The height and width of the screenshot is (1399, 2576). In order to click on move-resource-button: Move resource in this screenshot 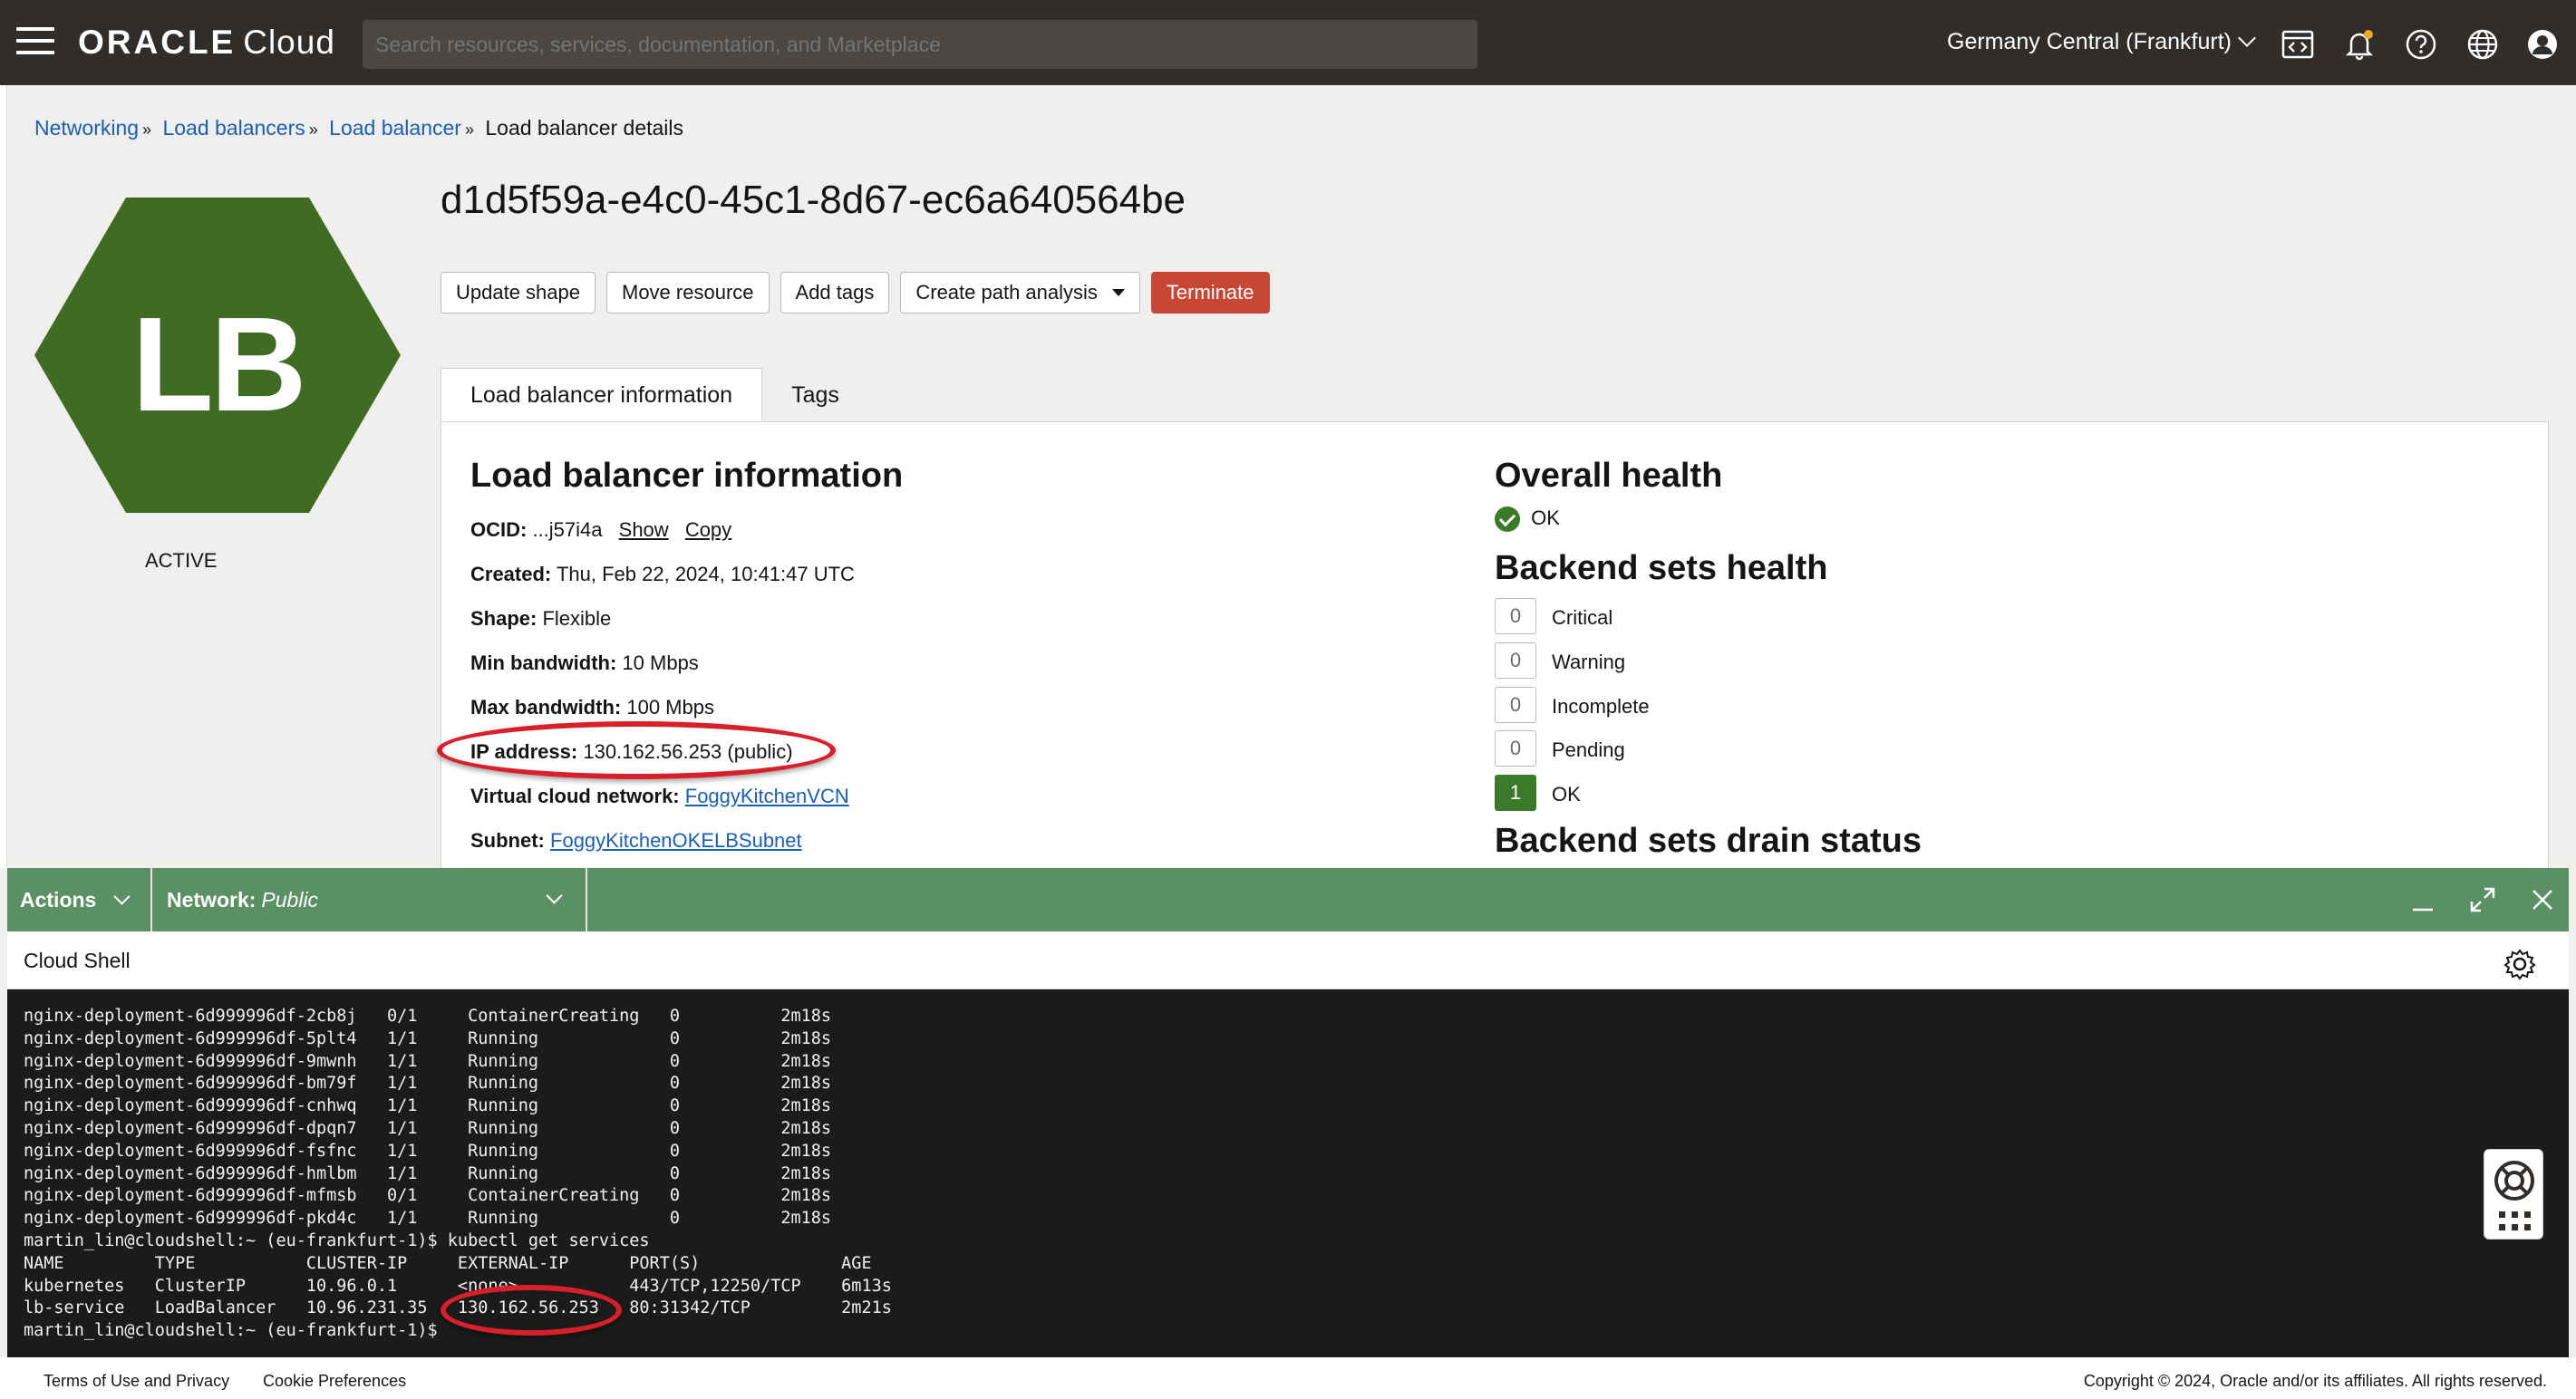, I will do `click(688, 293)`.